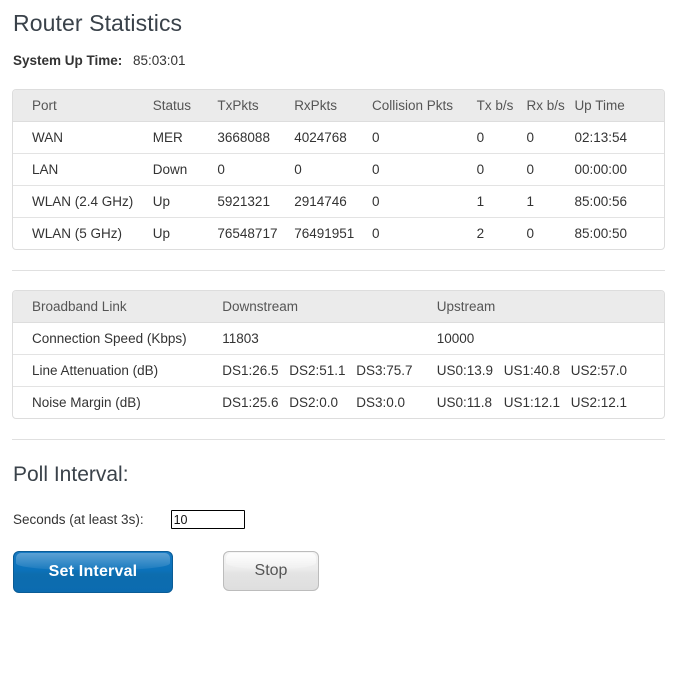  What do you see at coordinates (185, 168) in the screenshot?
I see `cell-status: Down` at bounding box center [185, 168].